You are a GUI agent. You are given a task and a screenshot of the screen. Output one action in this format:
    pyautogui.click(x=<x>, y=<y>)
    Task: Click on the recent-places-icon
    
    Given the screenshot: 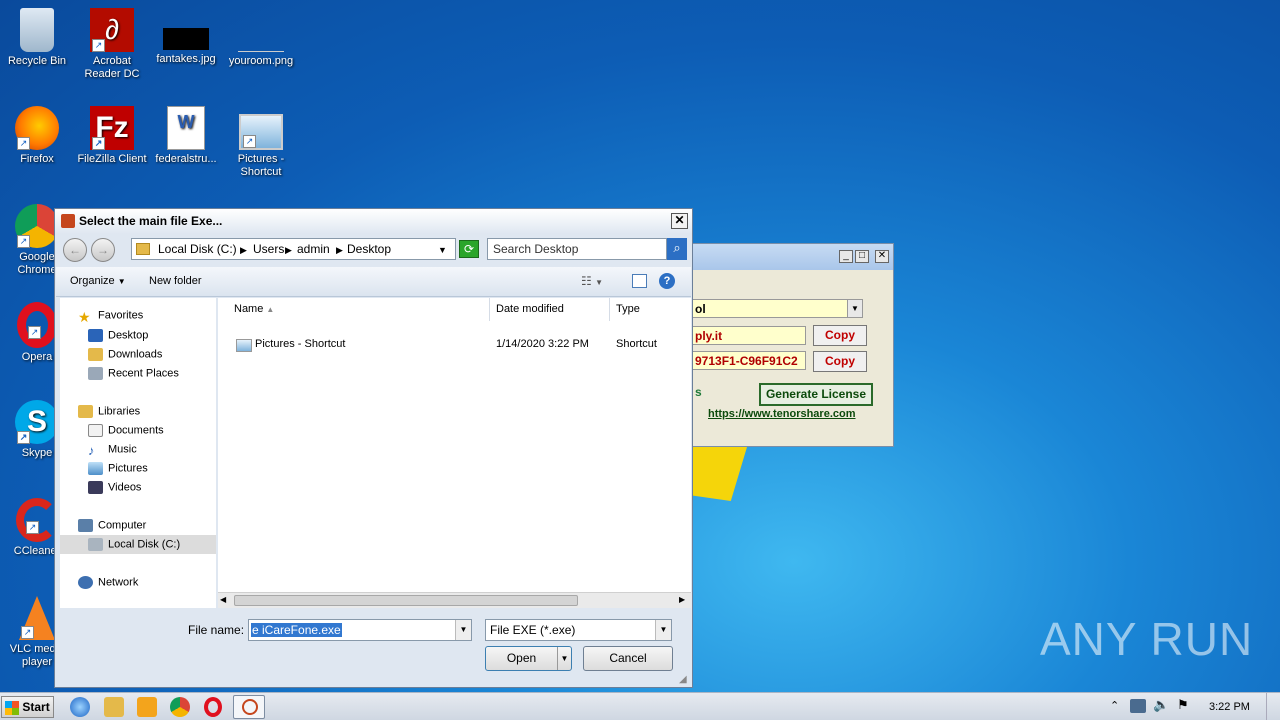 What is the action you would take?
    pyautogui.click(x=95, y=373)
    